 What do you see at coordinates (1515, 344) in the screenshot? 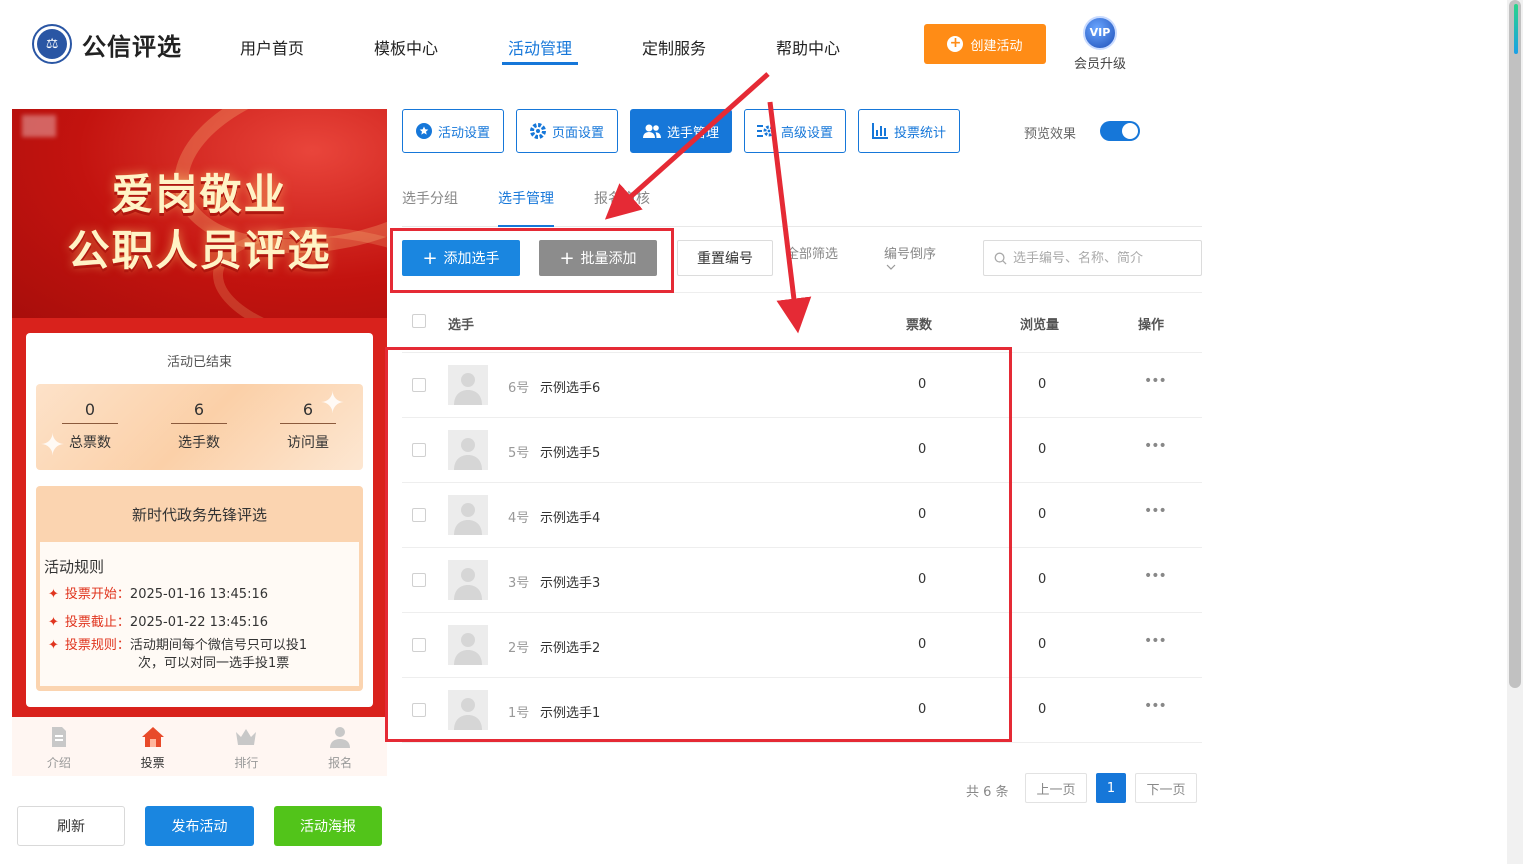
I see `page-scrollbar-thumb` at bounding box center [1515, 344].